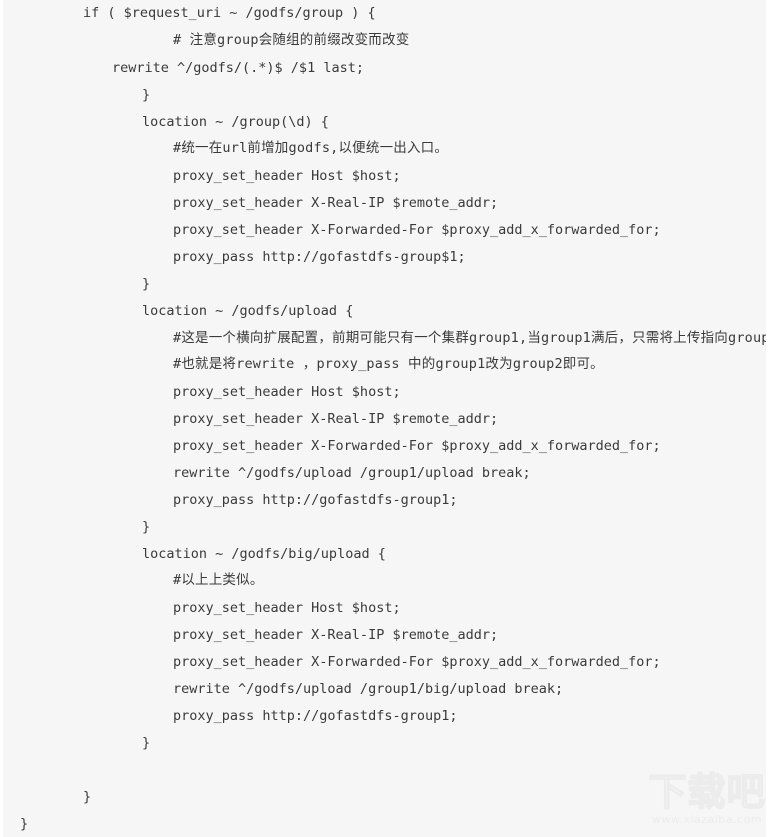 This screenshot has width=779, height=837. What do you see at coordinates (238, 68) in the screenshot?
I see `code-line: rewrite ^/godfs/(.*)$ /$1 last;` at bounding box center [238, 68].